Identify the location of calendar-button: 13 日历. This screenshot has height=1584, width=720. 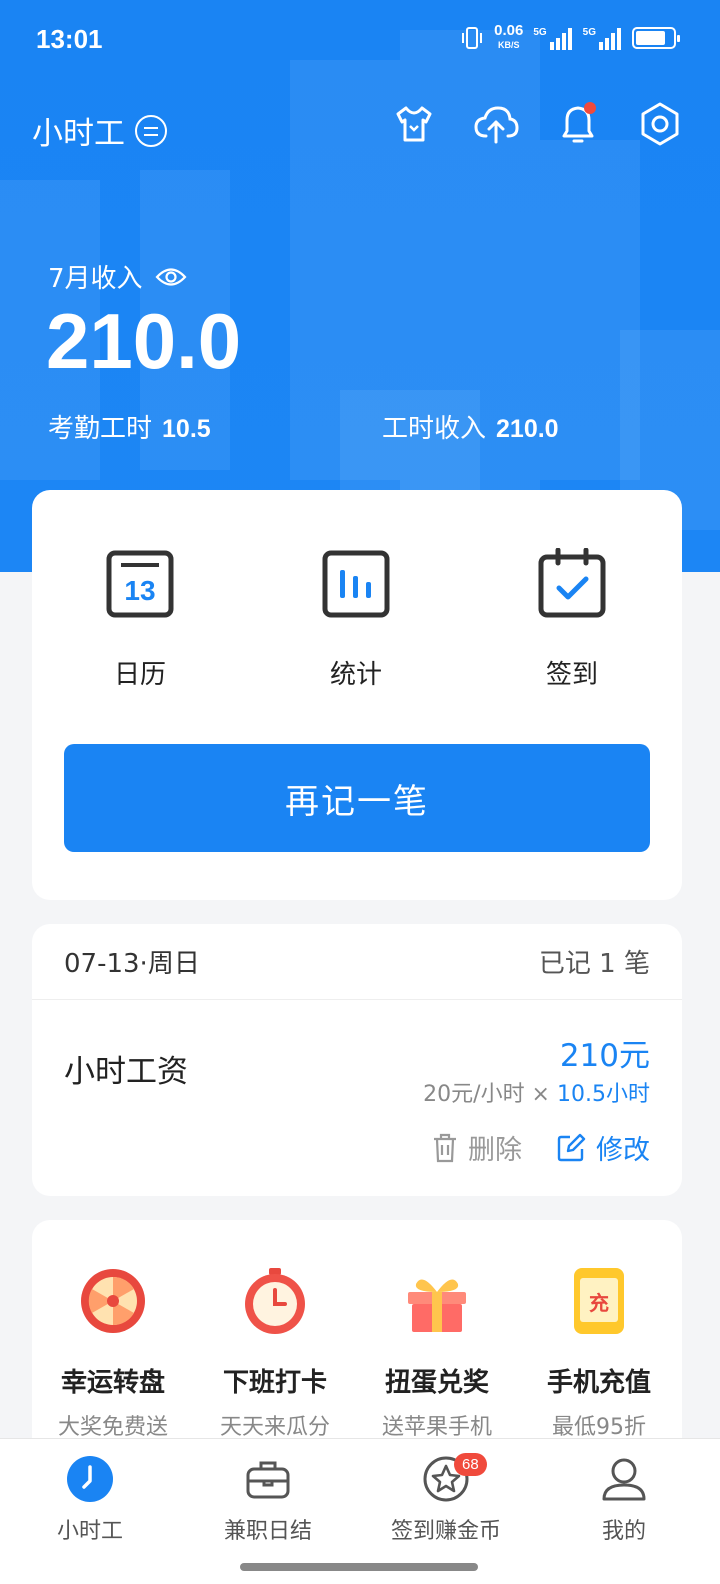
(140, 619).